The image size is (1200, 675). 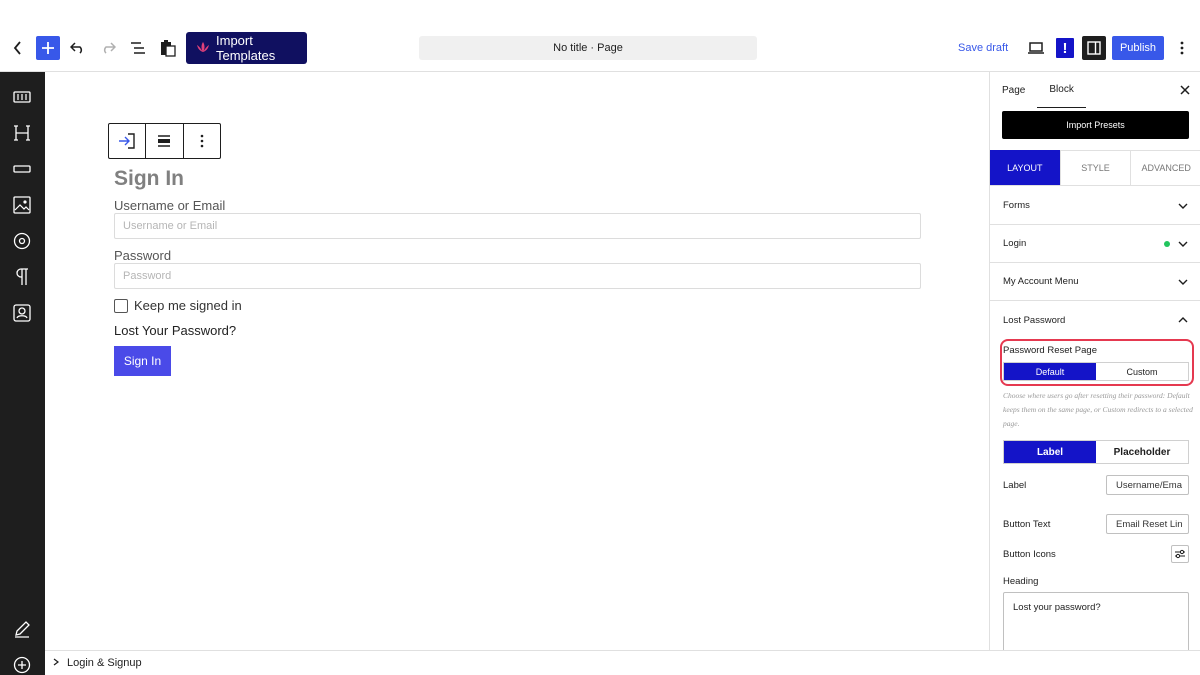 What do you see at coordinates (1147, 524) in the screenshot?
I see `button-text-input: Email Reset Lin` at bounding box center [1147, 524].